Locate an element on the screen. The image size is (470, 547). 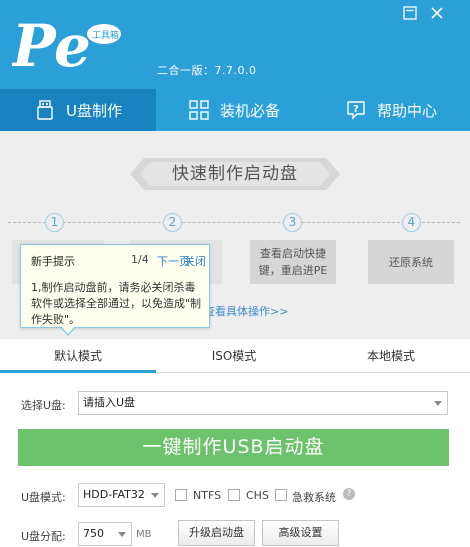
mode-tabs: 默认模式 ISO模式 本地模式 is located at coordinates (235, 356).